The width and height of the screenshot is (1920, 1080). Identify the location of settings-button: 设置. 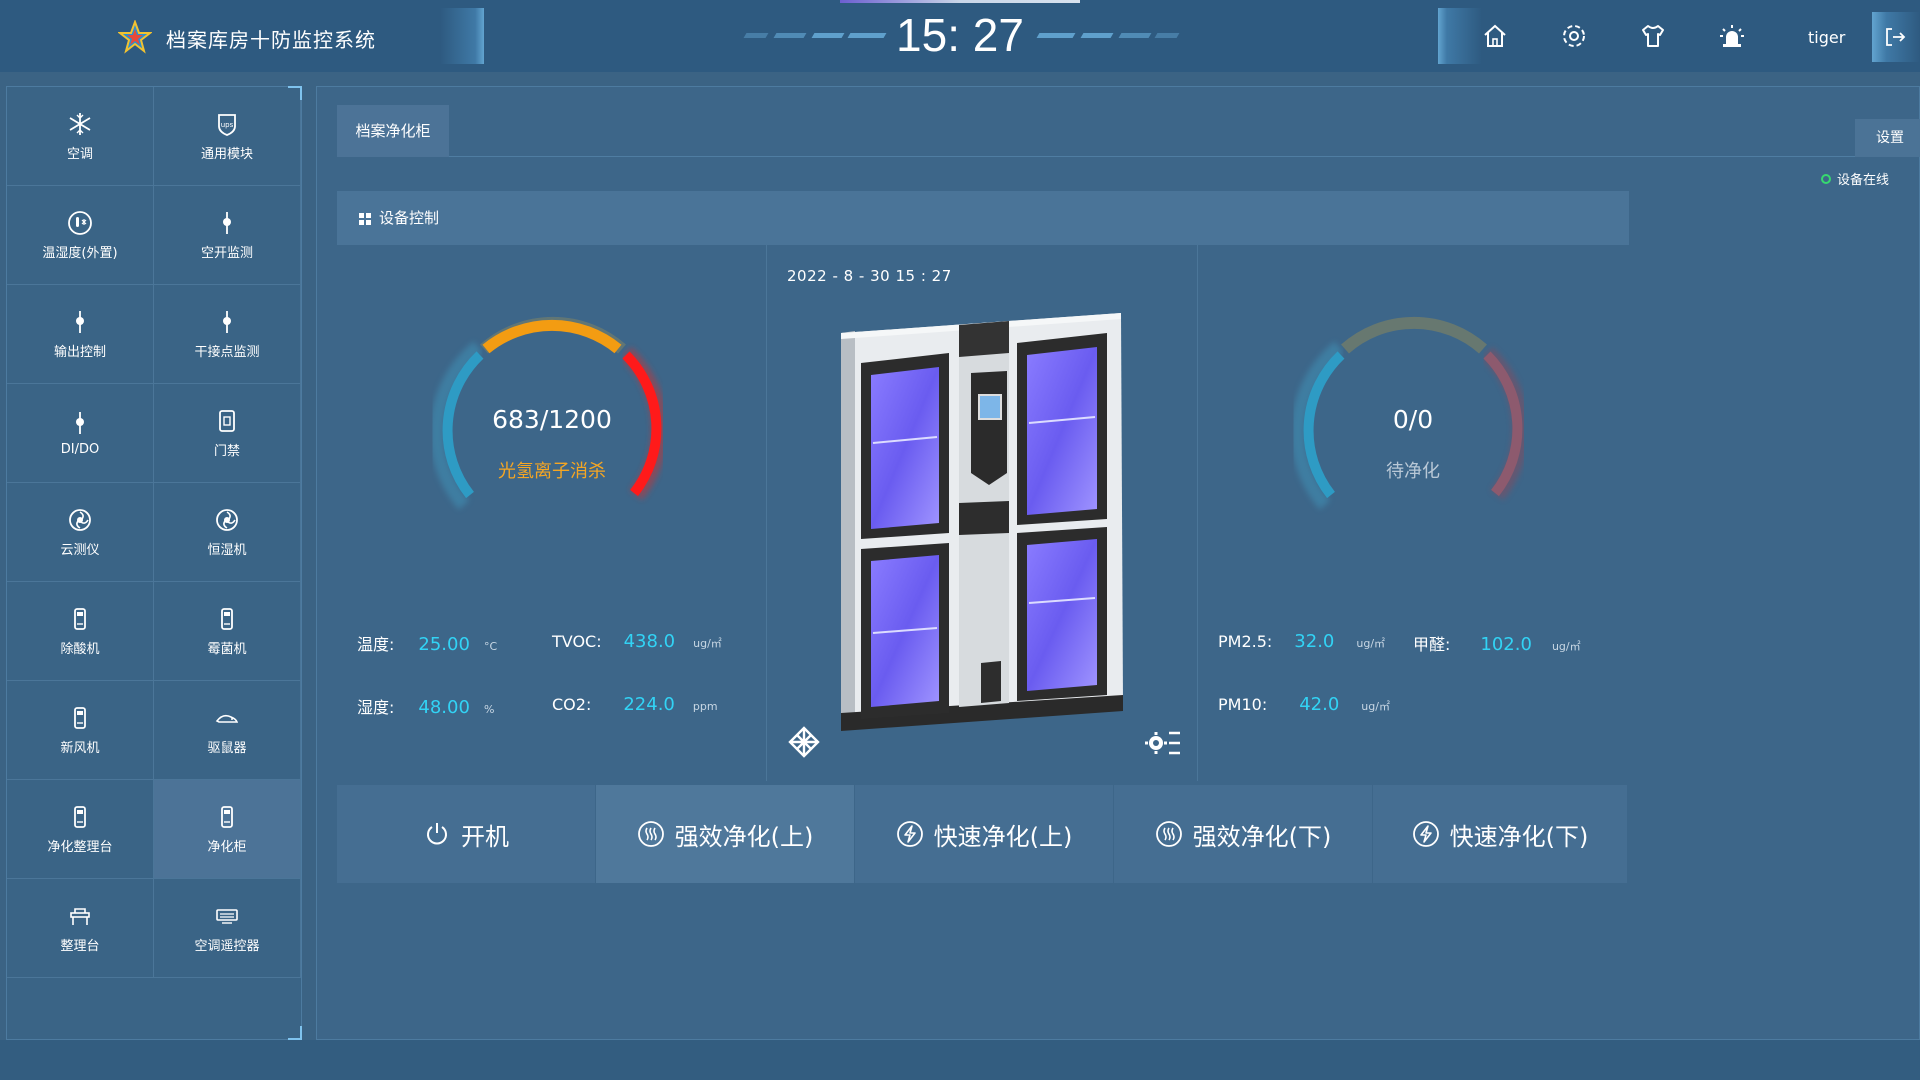
(1887, 138).